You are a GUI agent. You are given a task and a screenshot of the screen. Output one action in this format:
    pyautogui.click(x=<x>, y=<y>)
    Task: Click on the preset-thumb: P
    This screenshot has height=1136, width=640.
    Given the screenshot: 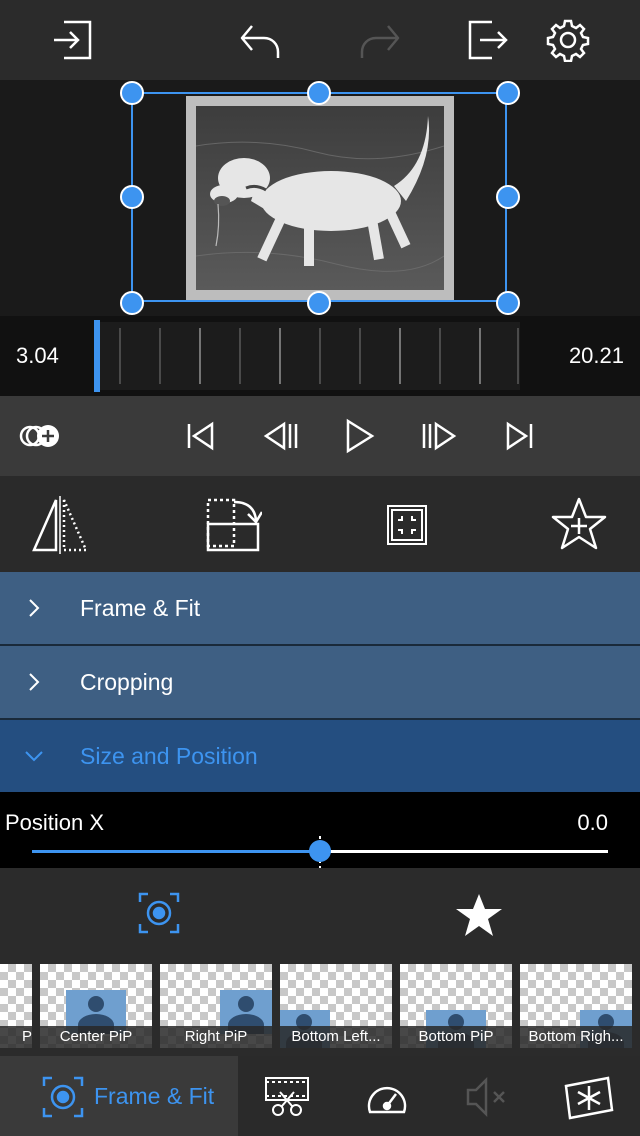 What is the action you would take?
    pyautogui.click(x=16, y=1006)
    